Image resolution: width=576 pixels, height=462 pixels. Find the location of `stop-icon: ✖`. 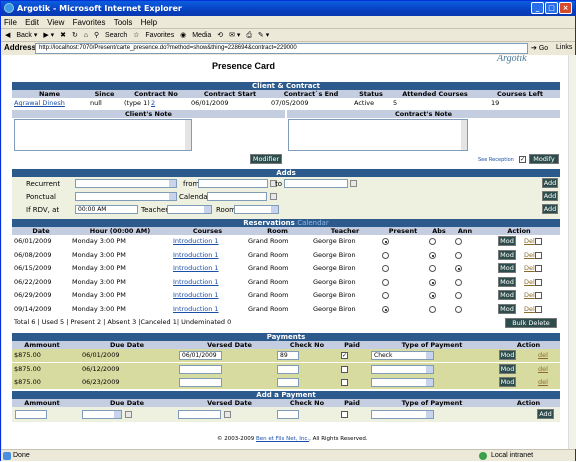

stop-icon: ✖ is located at coordinates (63, 35).